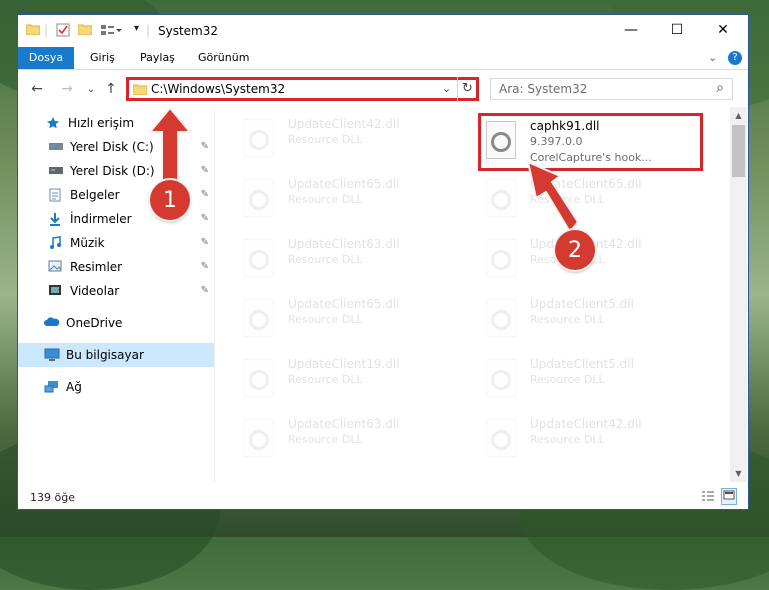  Describe the element at coordinates (52, 323) in the screenshot. I see `cloud-icon` at that location.